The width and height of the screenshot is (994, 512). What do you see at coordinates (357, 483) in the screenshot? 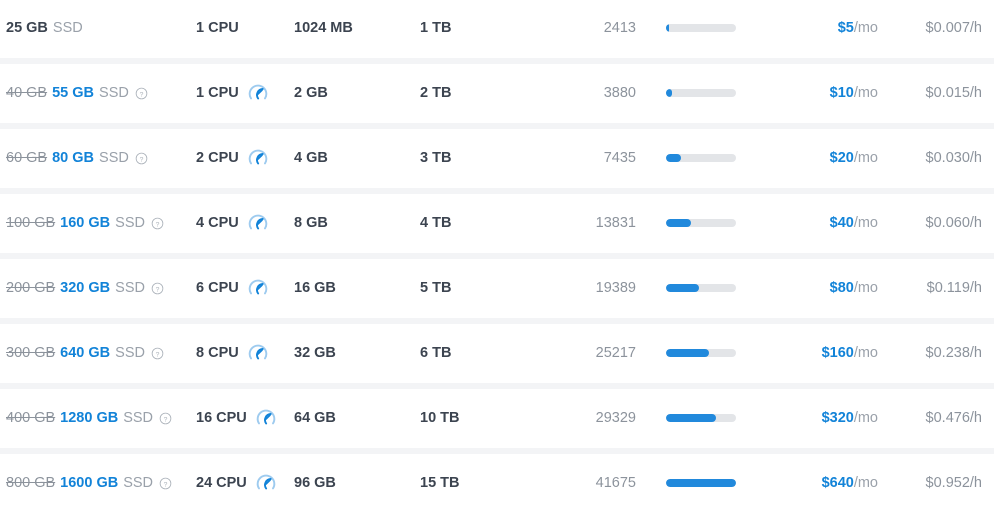
I see `cell-memory: 96 GB` at bounding box center [357, 483].